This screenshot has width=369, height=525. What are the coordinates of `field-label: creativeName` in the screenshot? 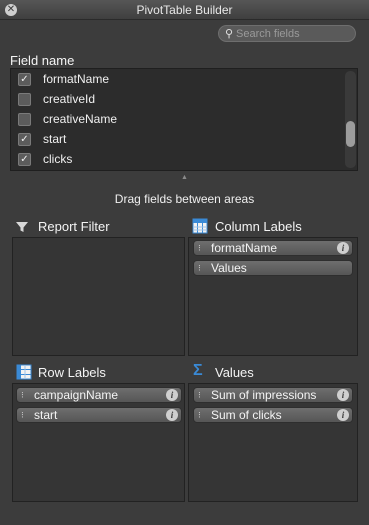 It's located at (80, 119).